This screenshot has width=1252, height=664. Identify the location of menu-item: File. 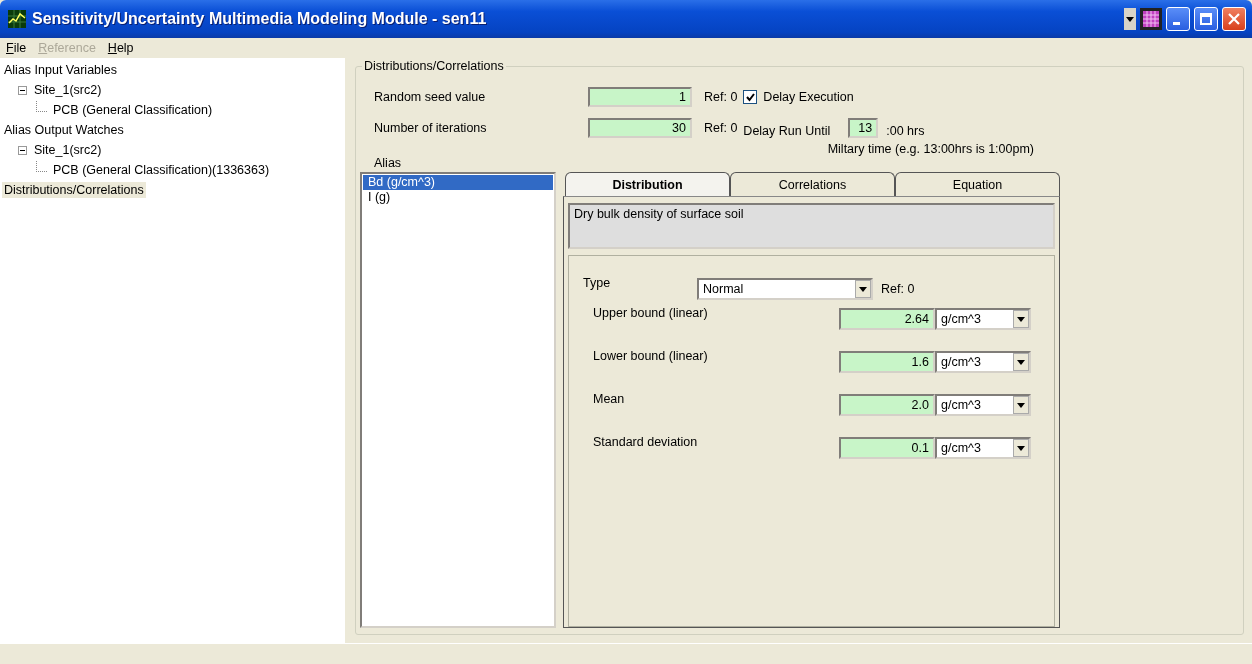
(16, 48).